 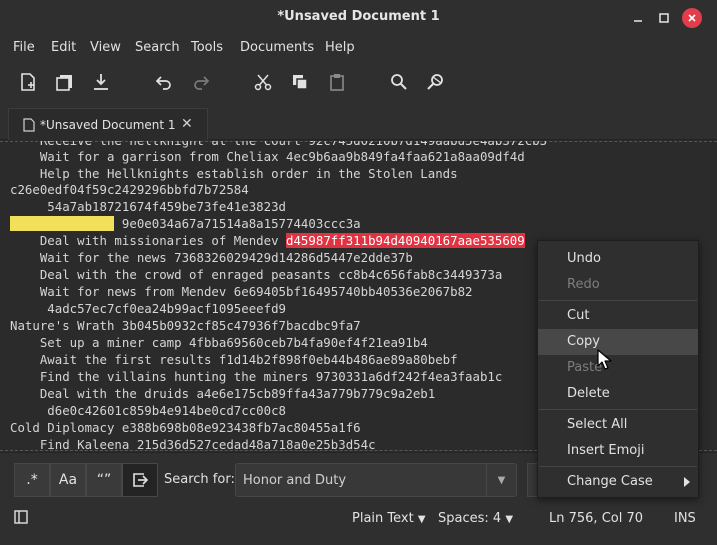 I want to click on close-icon, so click(x=692, y=18).